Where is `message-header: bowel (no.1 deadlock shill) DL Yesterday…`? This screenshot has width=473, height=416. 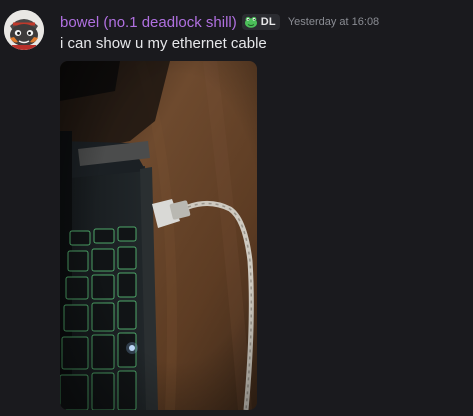 message-header: bowel (no.1 deadlock shill) DL Yesterday… is located at coordinates (219, 22).